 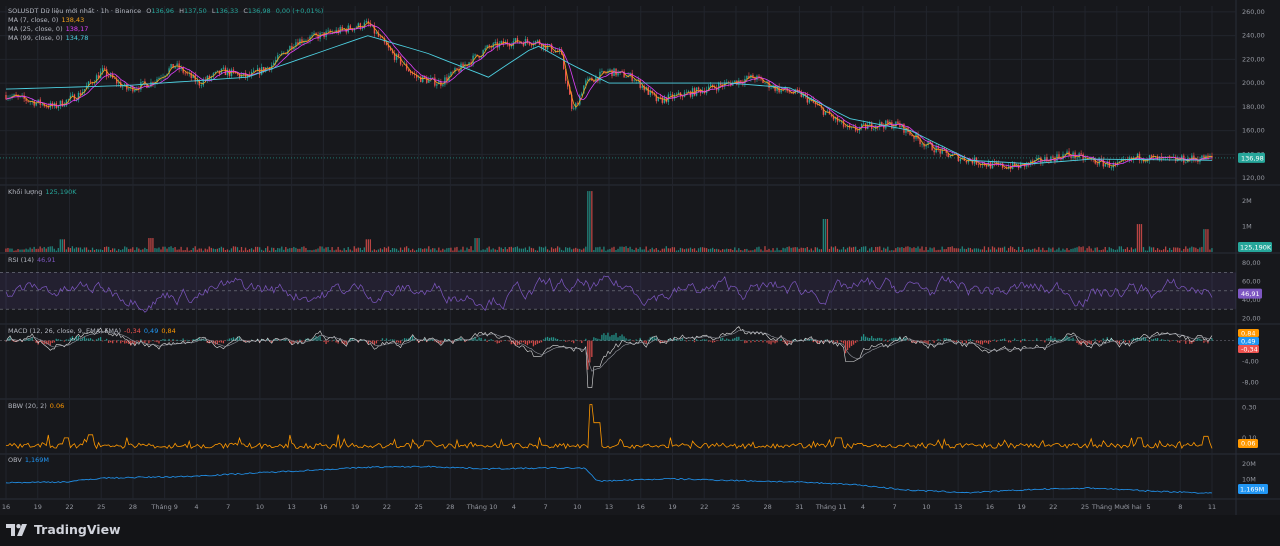 What do you see at coordinates (47, 20) in the screenshot?
I see `ma7-legend: MA (7, close, 0) 138,43` at bounding box center [47, 20].